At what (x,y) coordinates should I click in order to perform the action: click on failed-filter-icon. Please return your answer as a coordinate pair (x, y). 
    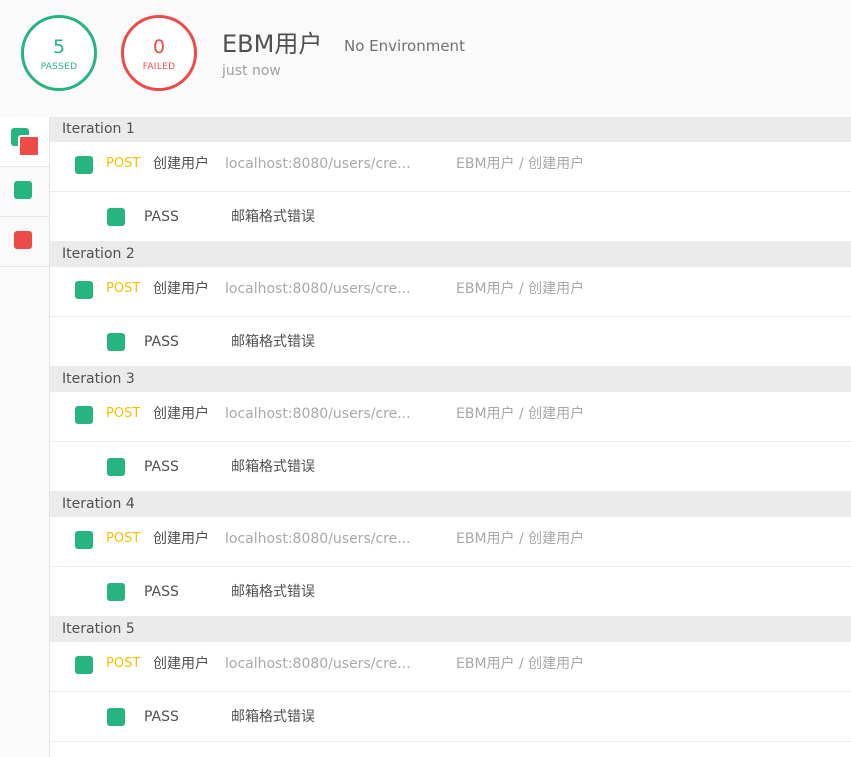
    Looking at the image, I should click on (23, 240).